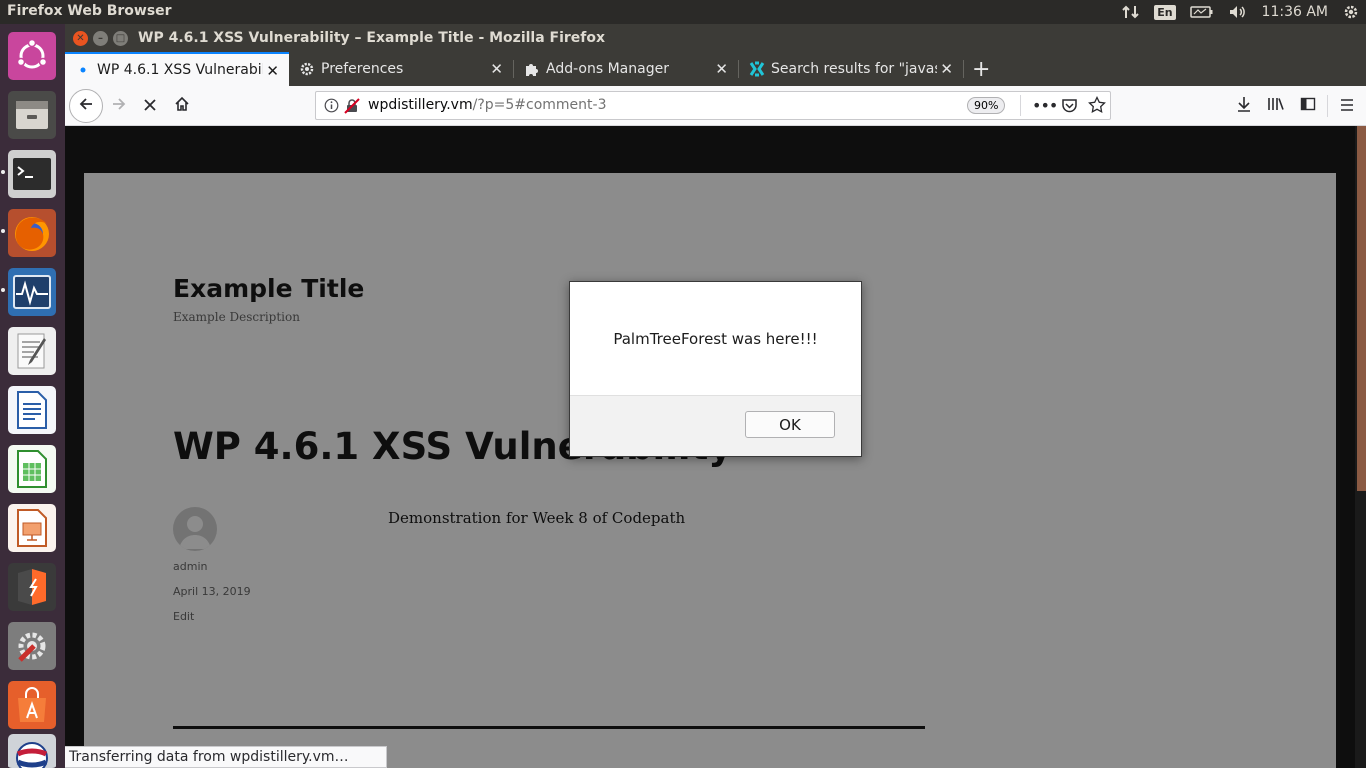 This screenshot has height=768, width=1366. I want to click on stop-button, so click(150, 106).